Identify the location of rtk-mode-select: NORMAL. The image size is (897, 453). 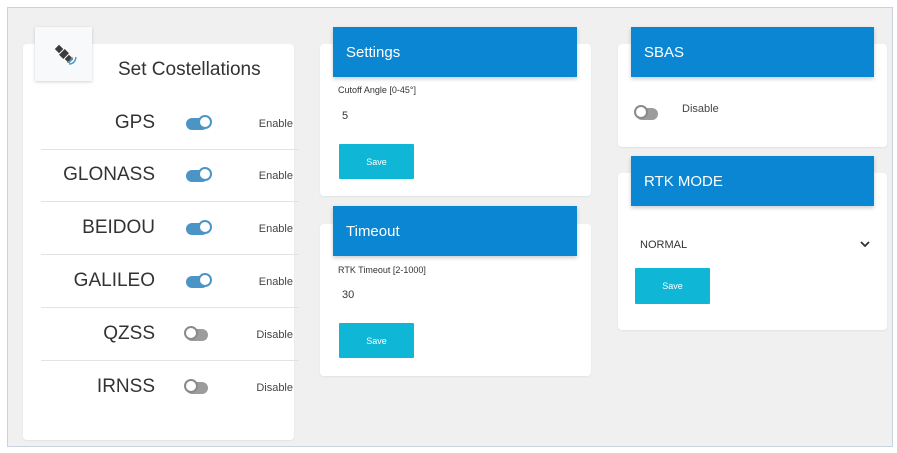
(755, 245).